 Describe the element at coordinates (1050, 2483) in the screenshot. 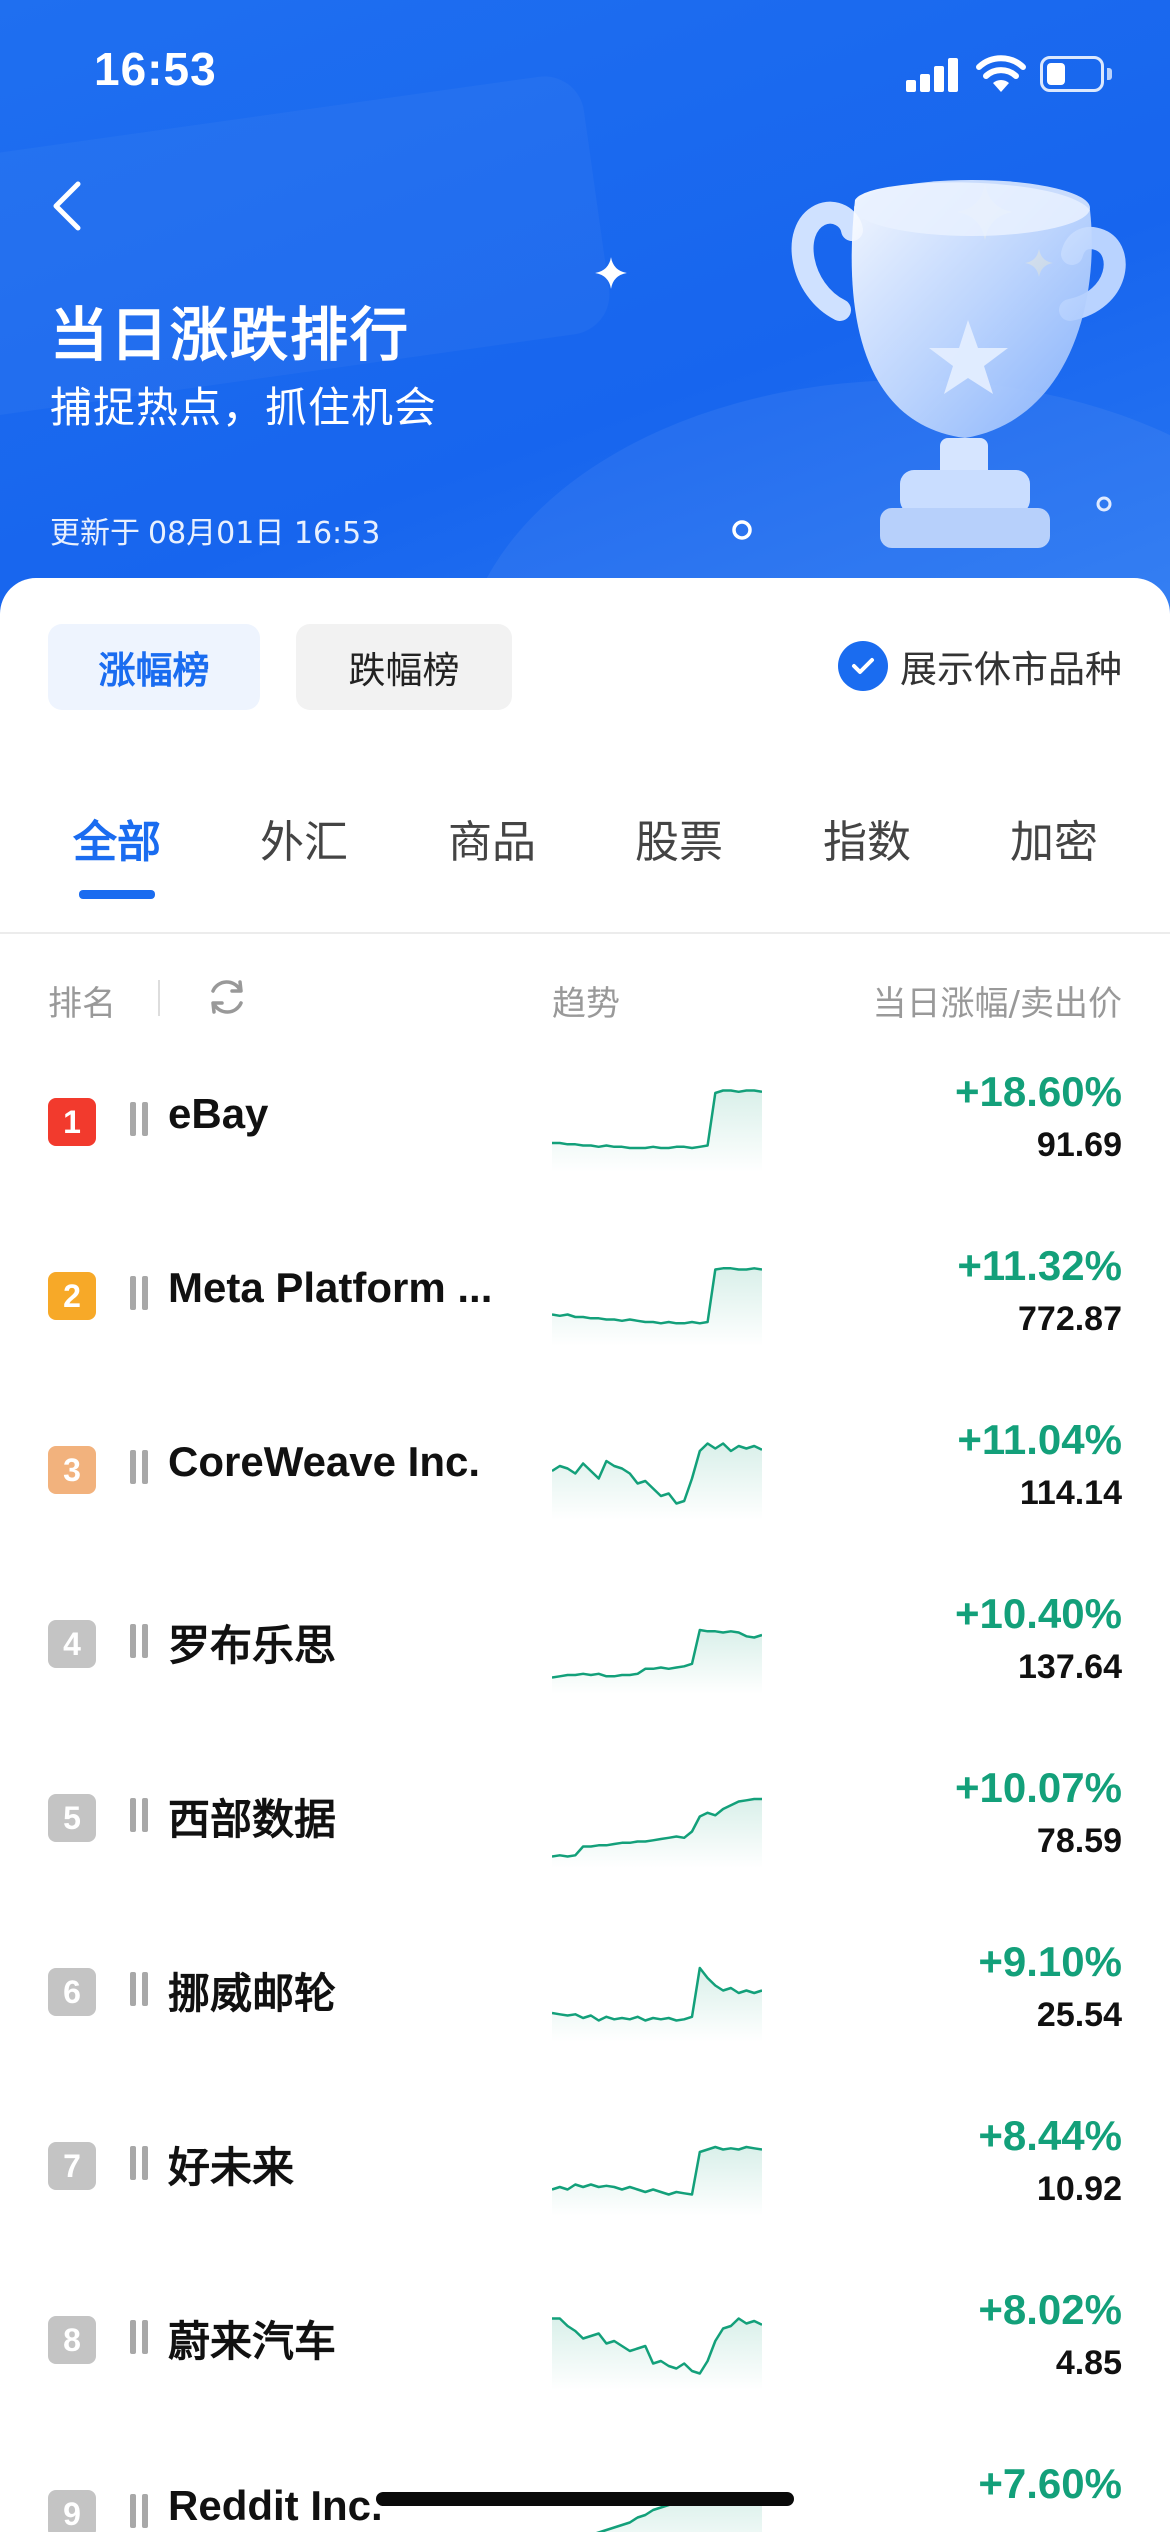

I see `daily-change: +7.60%` at that location.